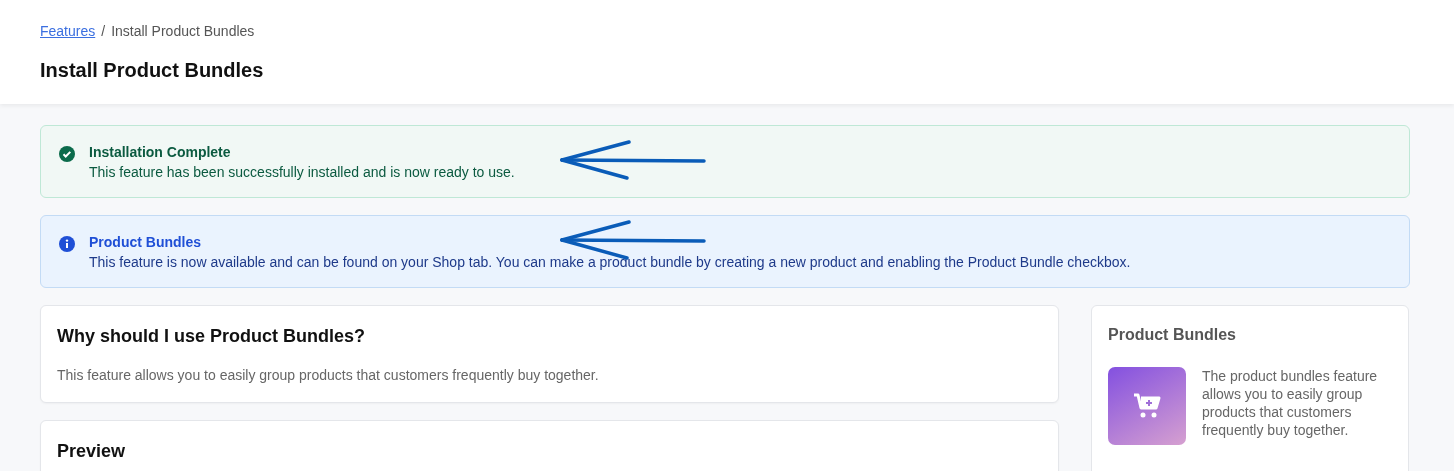  What do you see at coordinates (211, 336) in the screenshot?
I see `card-title: Why should I use Product Bundles?` at bounding box center [211, 336].